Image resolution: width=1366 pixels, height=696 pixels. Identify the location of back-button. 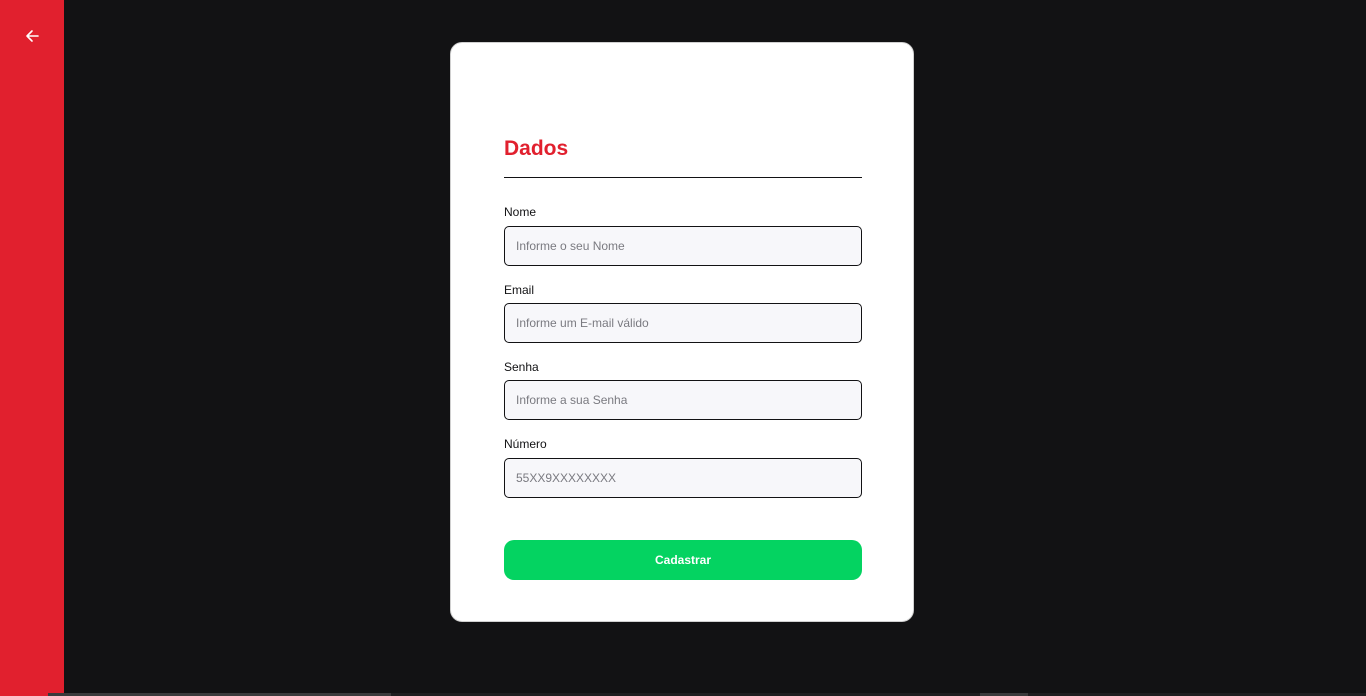
(32, 36).